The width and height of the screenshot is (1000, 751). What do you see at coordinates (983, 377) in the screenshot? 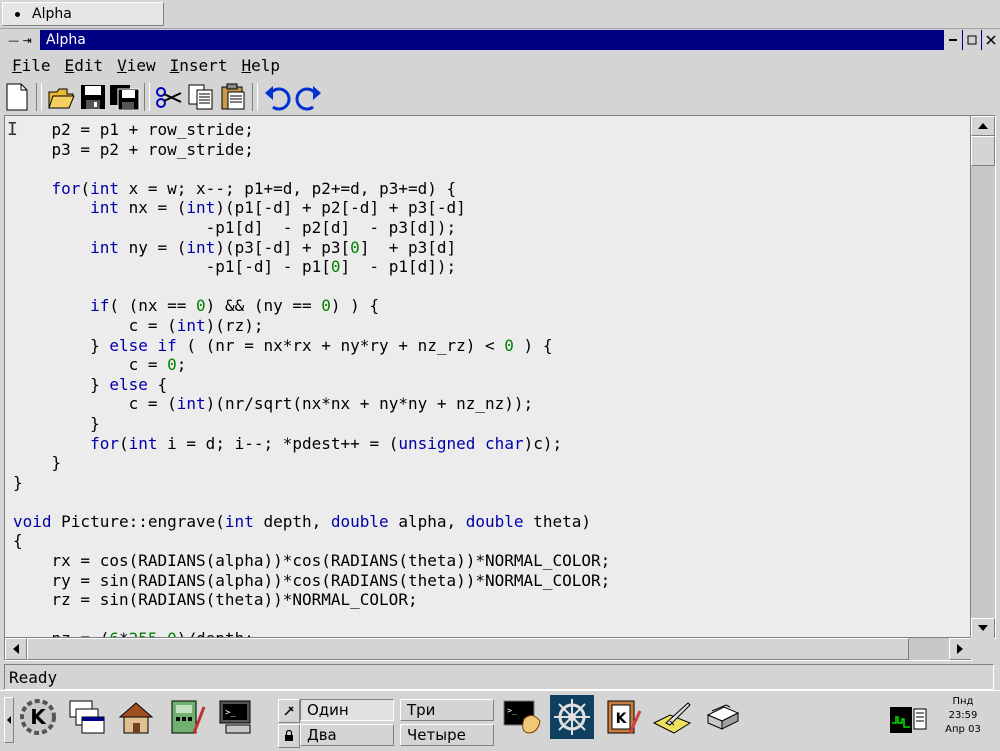
I see `vertical-scrollbar` at bounding box center [983, 377].